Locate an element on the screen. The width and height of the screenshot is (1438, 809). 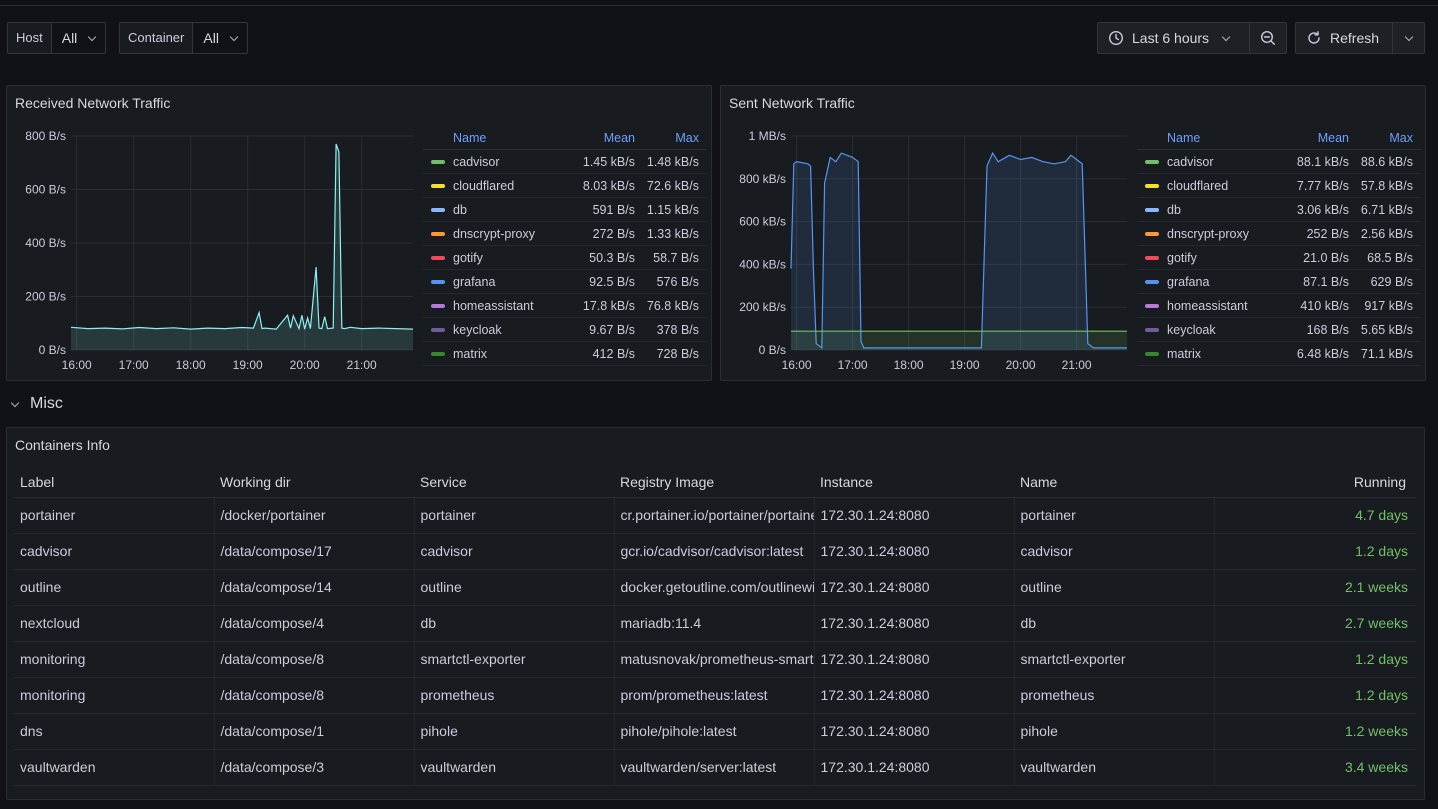
legend-item-grafana: grafana 87.1 B/s 629 B/s is located at coordinates (1279, 282).